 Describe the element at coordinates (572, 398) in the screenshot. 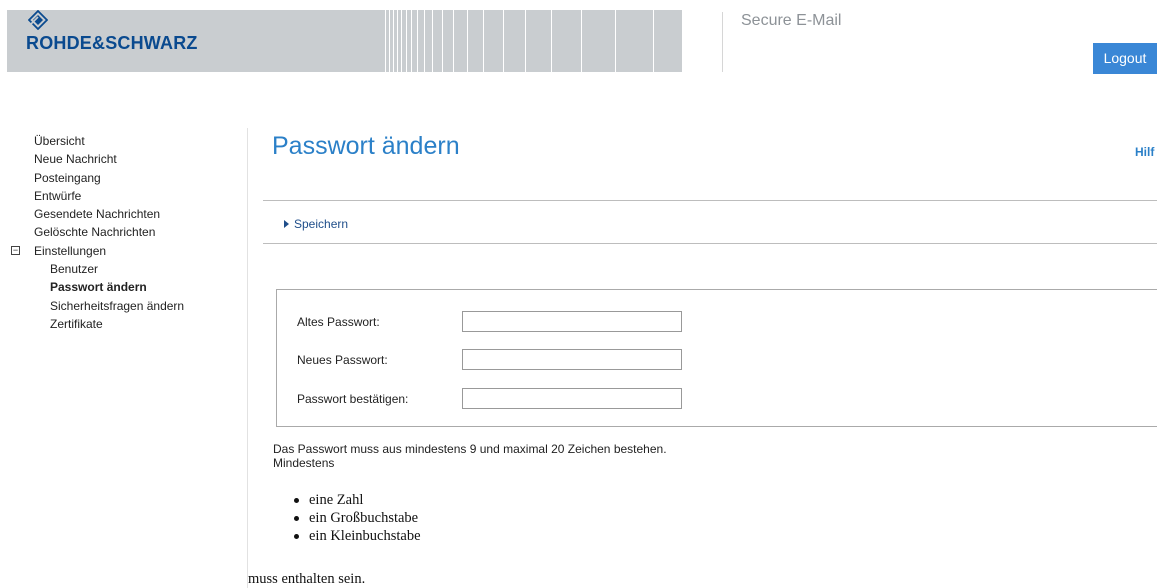

I see `confirm-password-input` at that location.